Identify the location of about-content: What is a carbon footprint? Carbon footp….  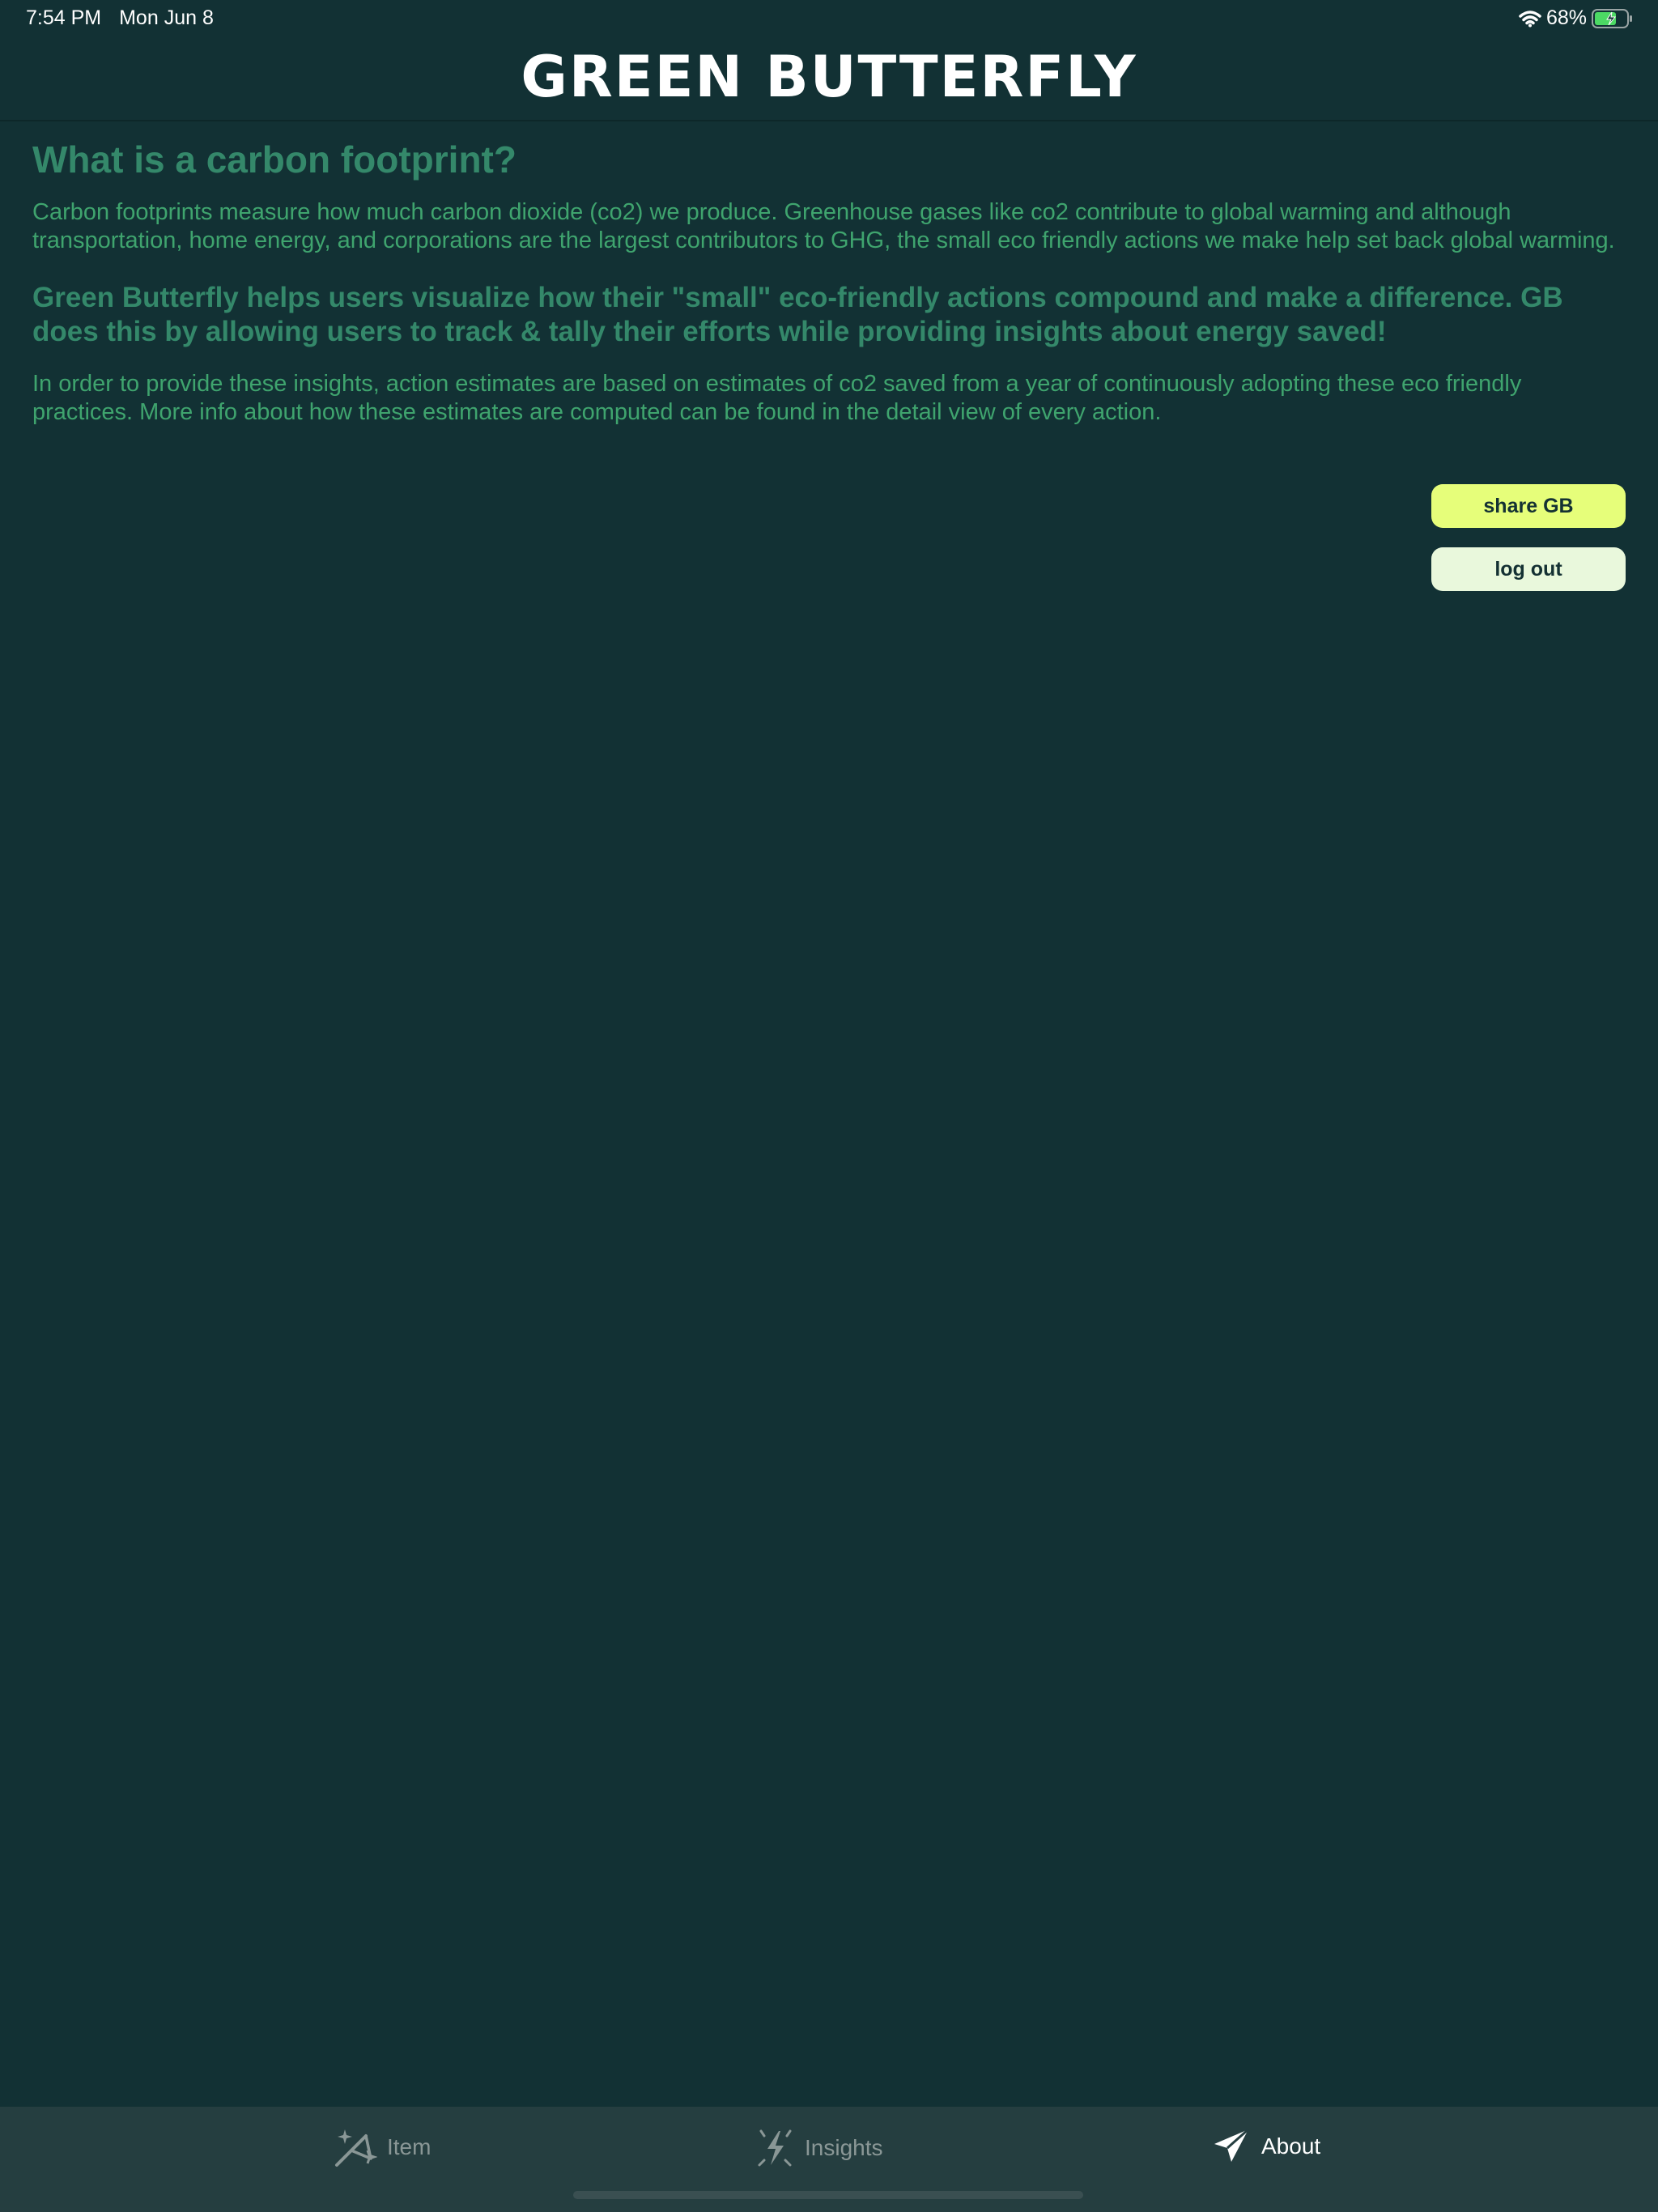
(829, 296).